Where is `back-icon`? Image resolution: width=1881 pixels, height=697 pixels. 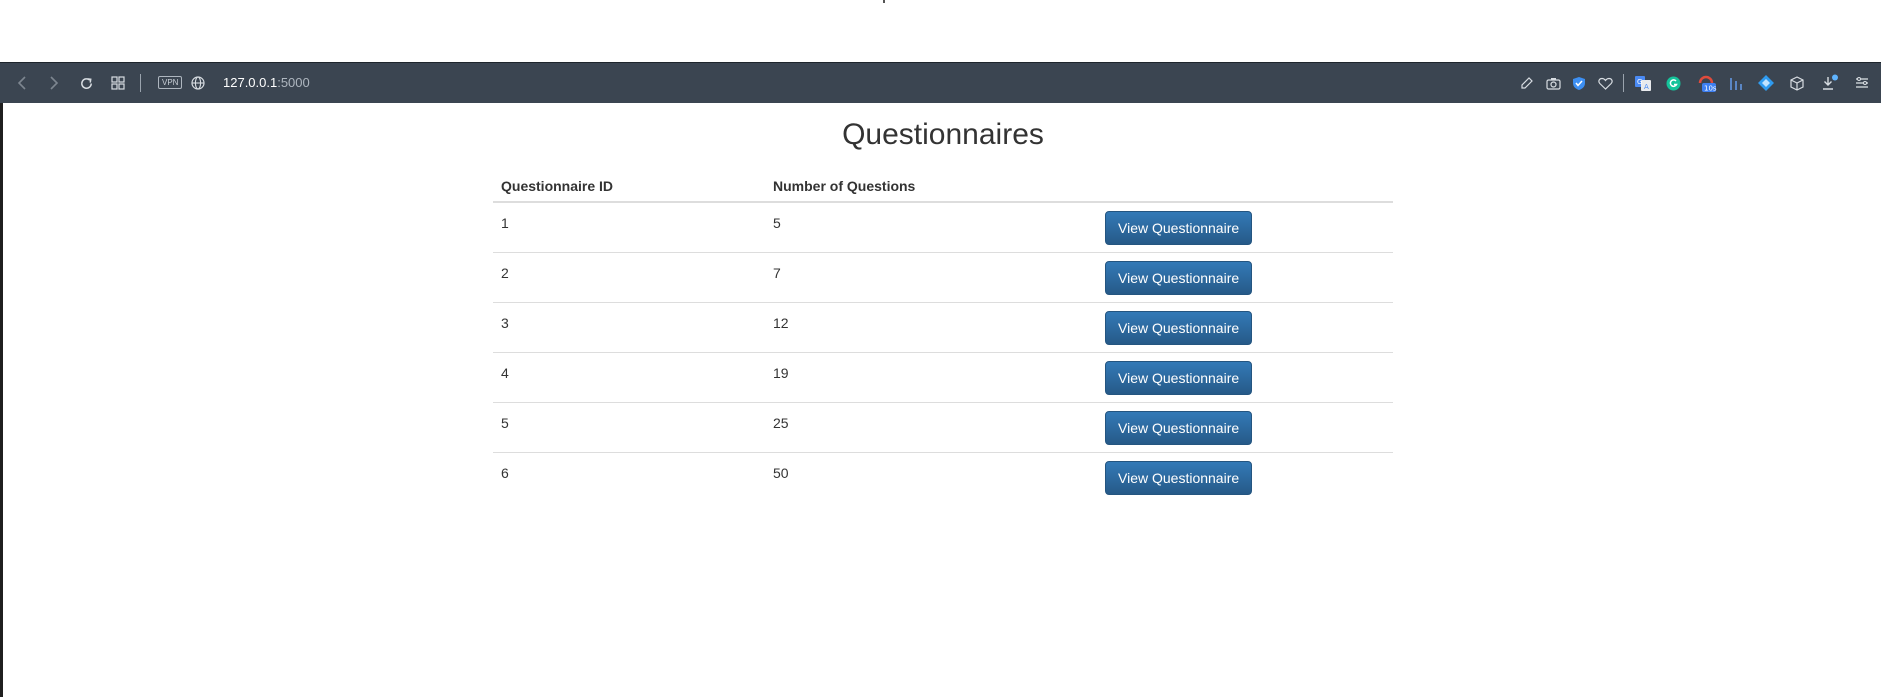
back-icon is located at coordinates (22, 83).